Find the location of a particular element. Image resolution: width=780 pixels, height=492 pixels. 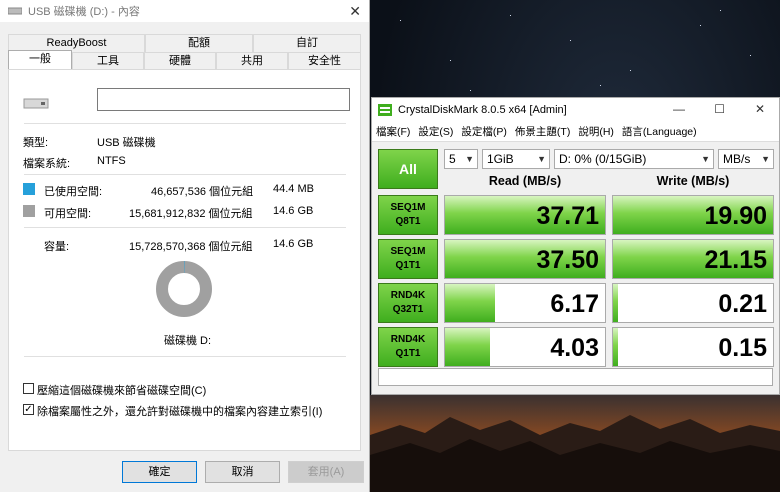

read-result-cell: 37.71 is located at coordinates (525, 215).